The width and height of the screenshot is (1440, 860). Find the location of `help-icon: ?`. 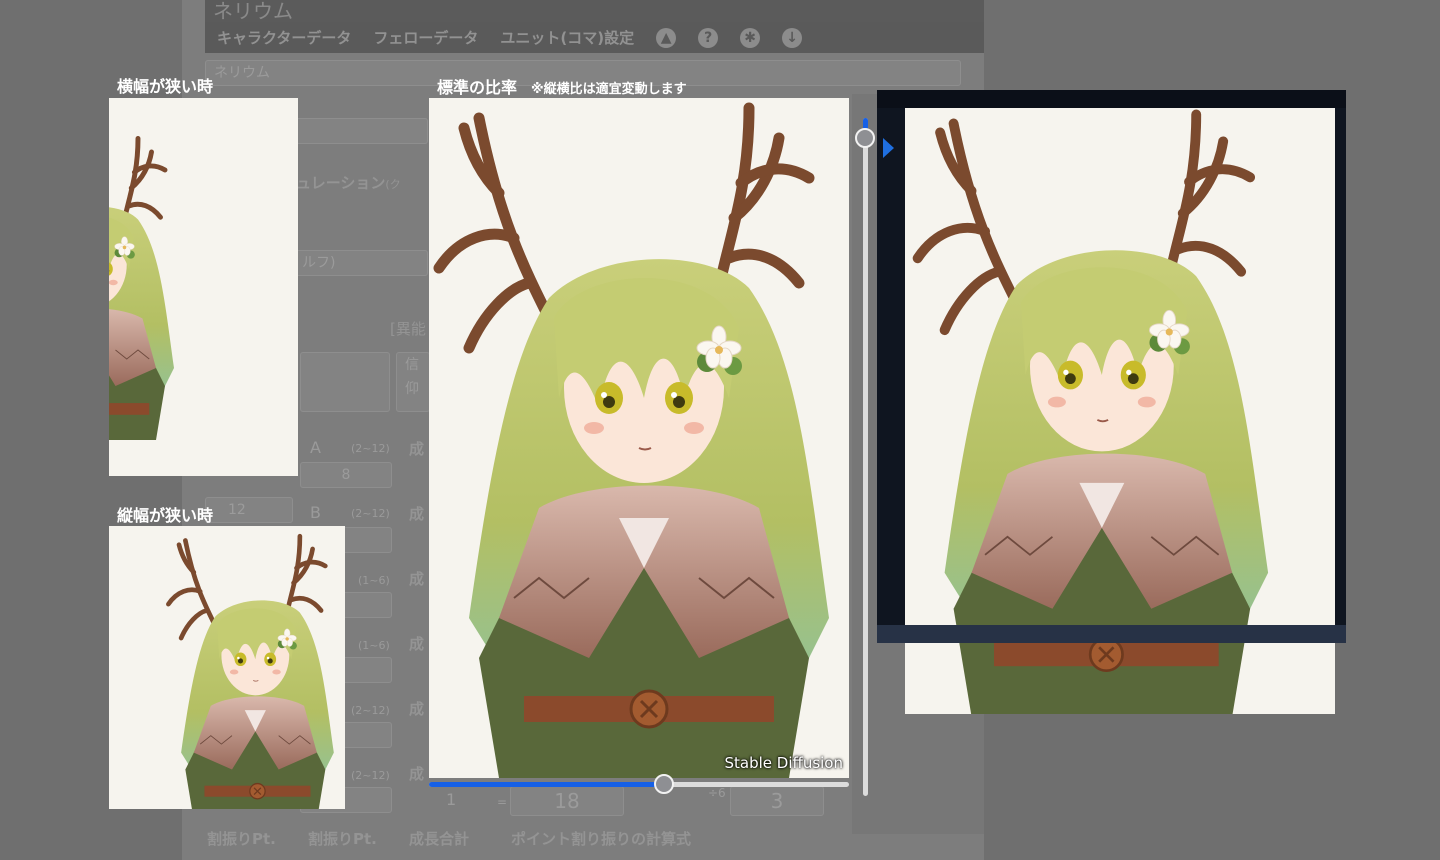

help-icon: ? is located at coordinates (708, 37).